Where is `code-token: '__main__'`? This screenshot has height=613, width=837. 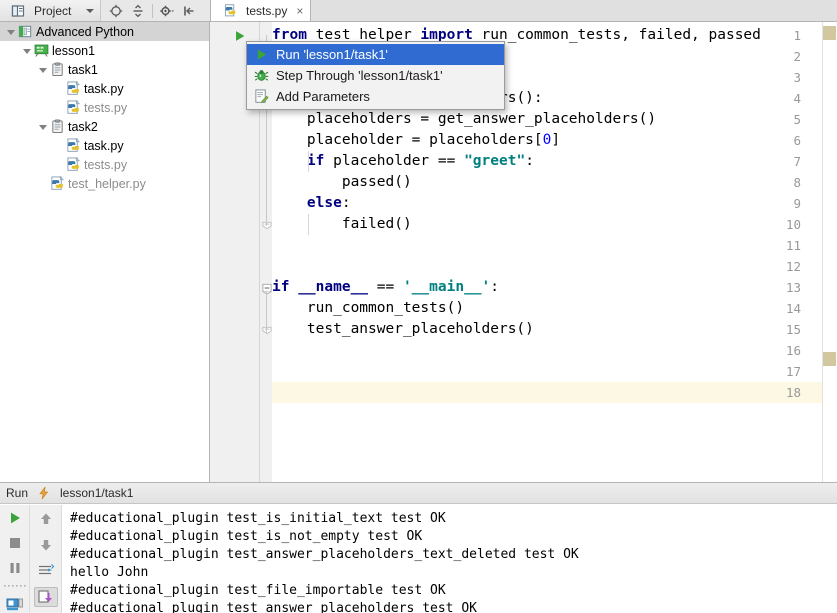
code-token: '__main__' is located at coordinates (446, 287).